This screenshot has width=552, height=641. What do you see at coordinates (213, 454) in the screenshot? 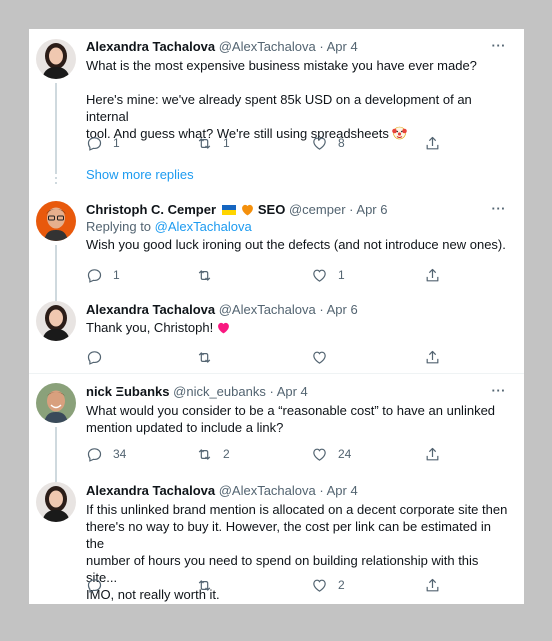
I see `retweet-button: 2` at bounding box center [213, 454].